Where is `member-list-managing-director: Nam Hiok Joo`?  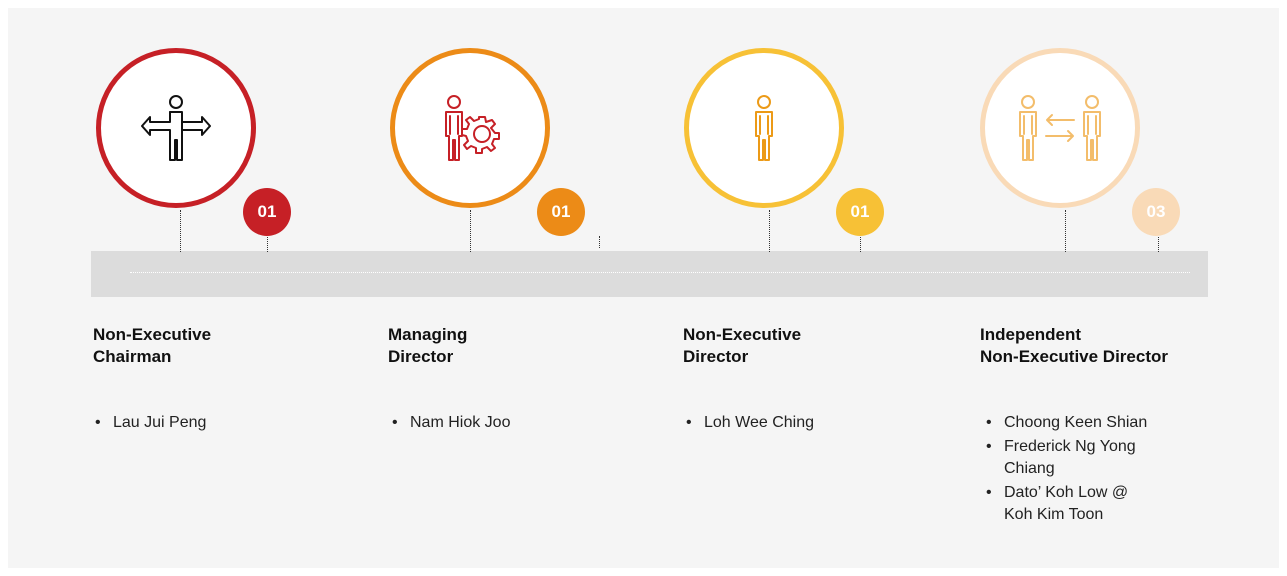 member-list-managing-director: Nam Hiok Joo is located at coordinates (505, 424).